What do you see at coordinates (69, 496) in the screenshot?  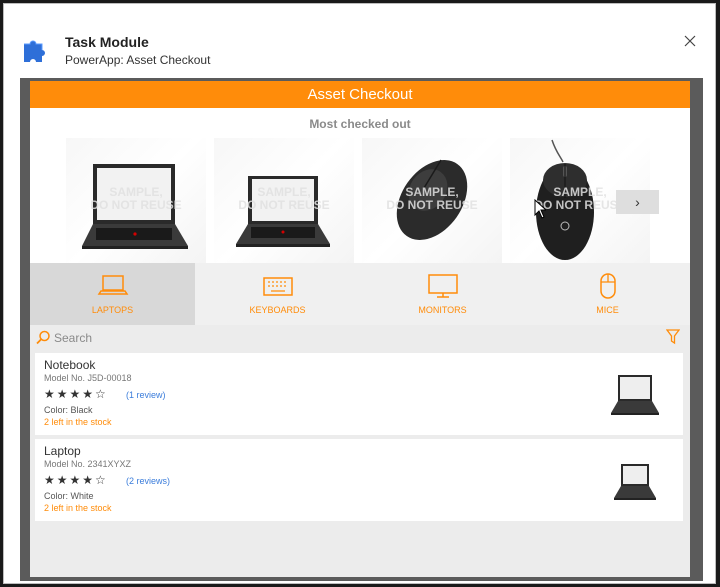 I see `item-color: Color: White` at bounding box center [69, 496].